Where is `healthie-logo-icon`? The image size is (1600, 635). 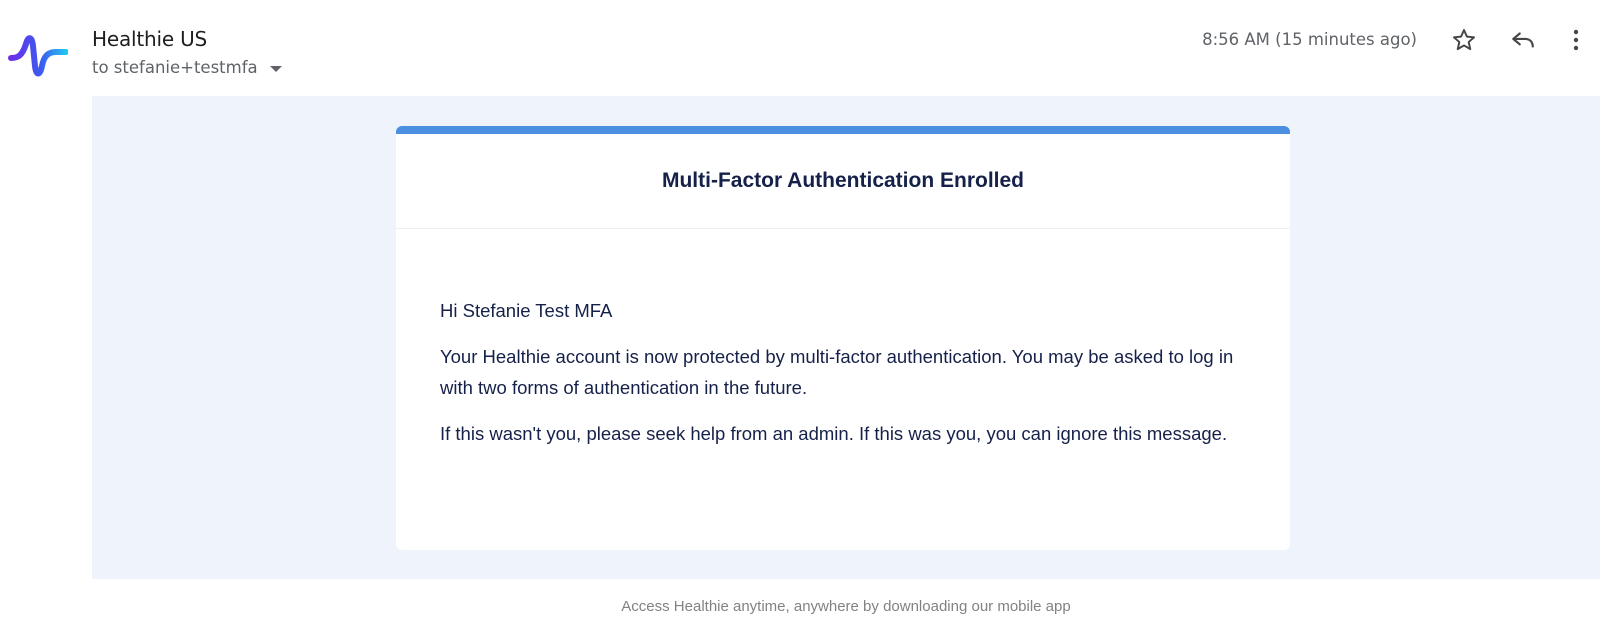 healthie-logo-icon is located at coordinates (38, 56).